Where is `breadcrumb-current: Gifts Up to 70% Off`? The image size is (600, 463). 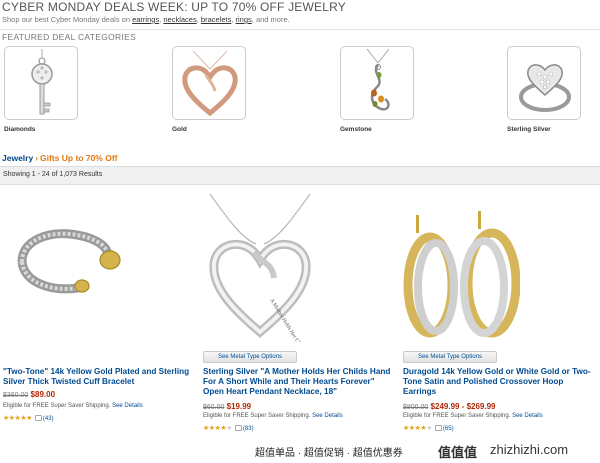
breadcrumb-current: Gifts Up to 70% Off is located at coordinates (79, 158).